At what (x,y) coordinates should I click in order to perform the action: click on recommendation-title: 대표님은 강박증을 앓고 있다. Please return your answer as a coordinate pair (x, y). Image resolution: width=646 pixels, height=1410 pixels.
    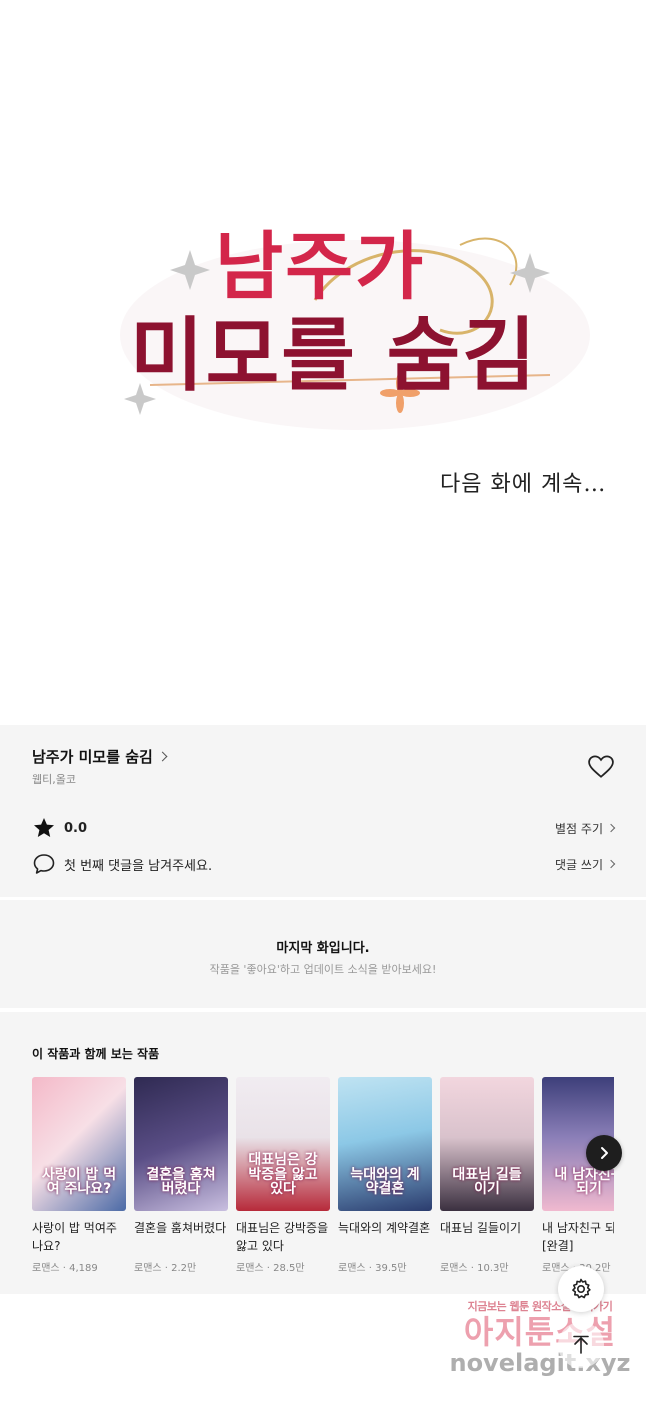
    Looking at the image, I should click on (282, 1237).